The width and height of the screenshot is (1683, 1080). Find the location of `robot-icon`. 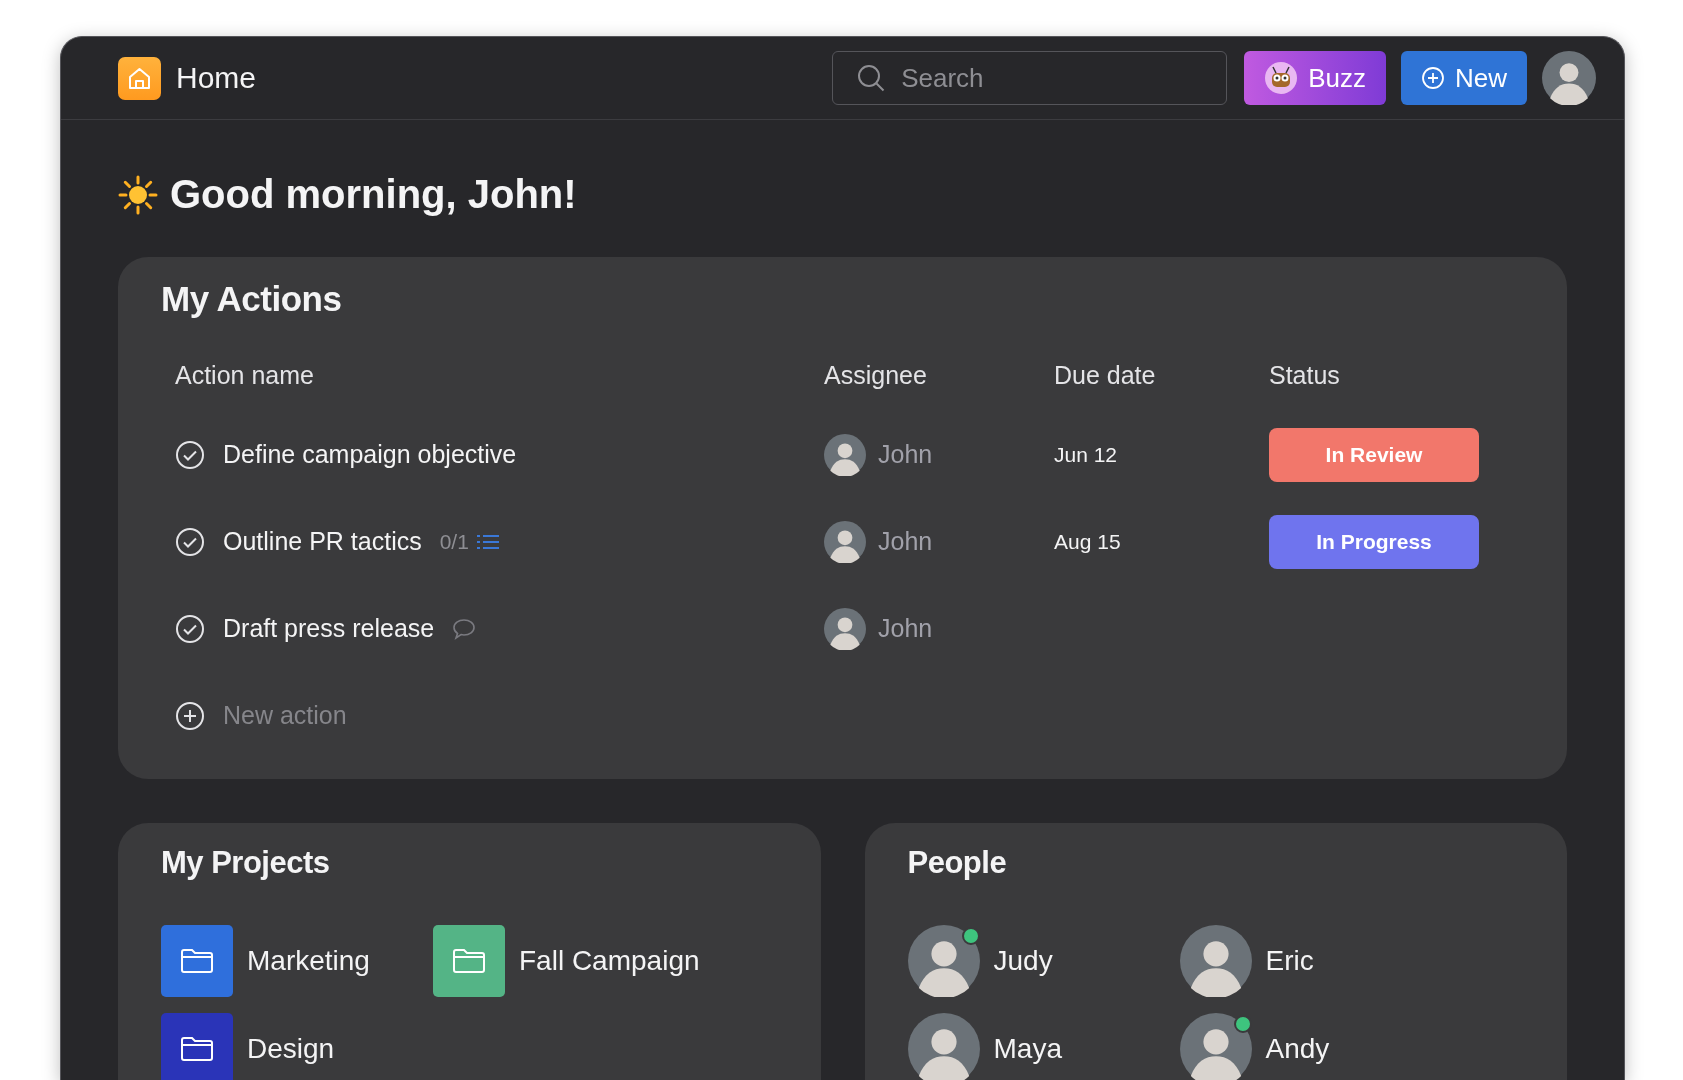

robot-icon is located at coordinates (1281, 78).